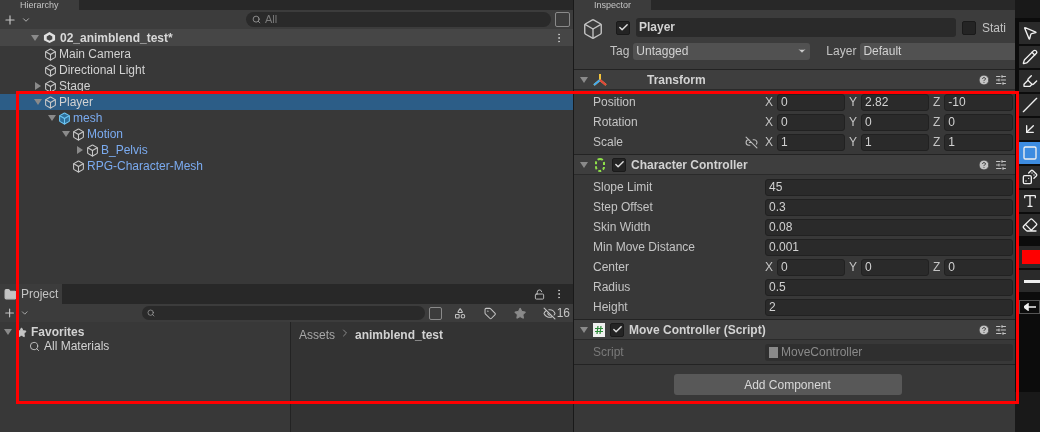 The height and width of the screenshot is (432, 1040). What do you see at coordinates (623, 187) in the screenshot?
I see `property-label: Slope Limit` at bounding box center [623, 187].